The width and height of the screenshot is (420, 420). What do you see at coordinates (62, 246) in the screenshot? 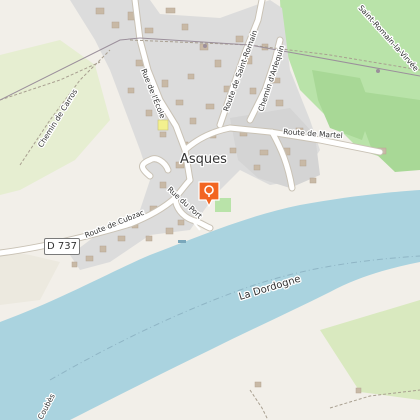
I see `route-badge: D 737` at bounding box center [62, 246].